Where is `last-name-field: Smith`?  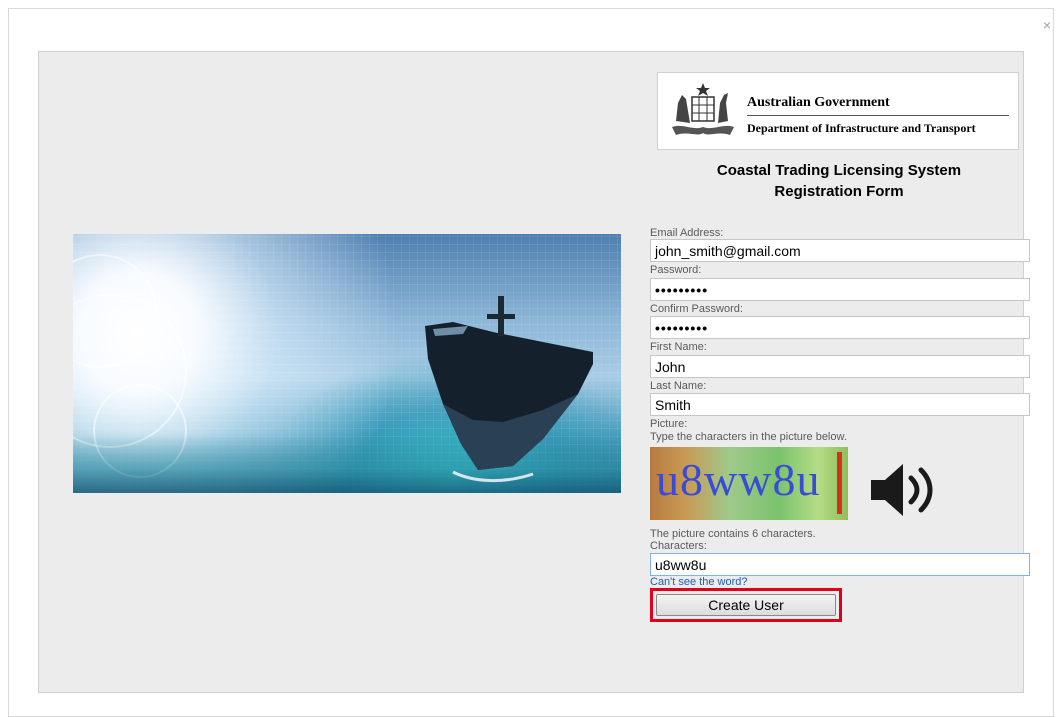
last-name-field: Smith is located at coordinates (840, 404).